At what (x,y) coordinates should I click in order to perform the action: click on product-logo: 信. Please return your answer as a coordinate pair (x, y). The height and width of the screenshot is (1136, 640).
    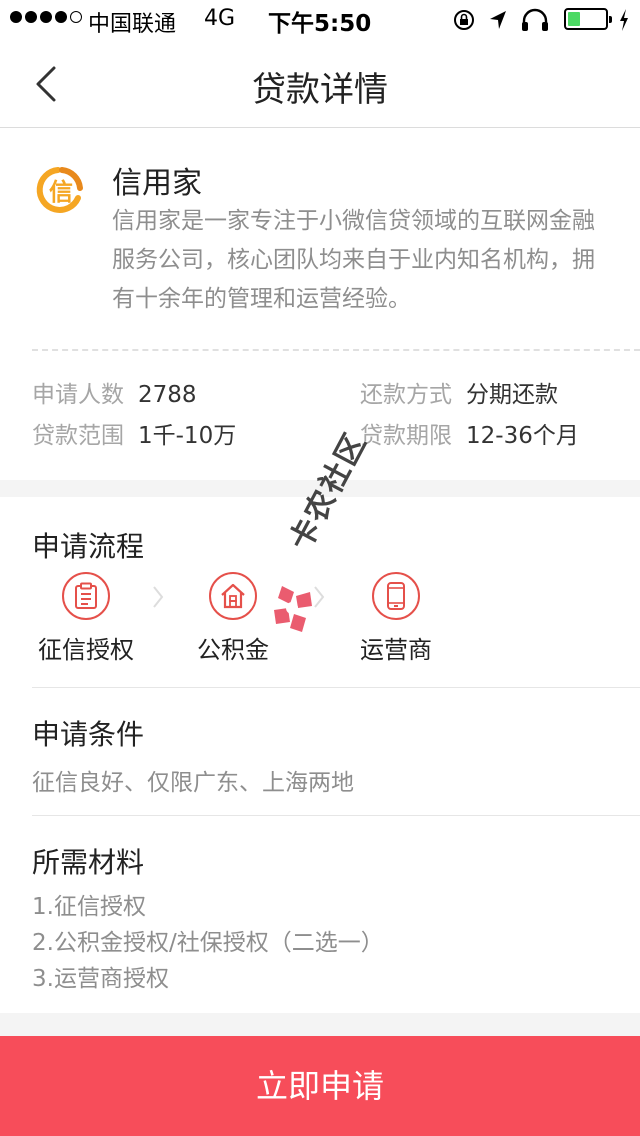
    Looking at the image, I should click on (59, 190).